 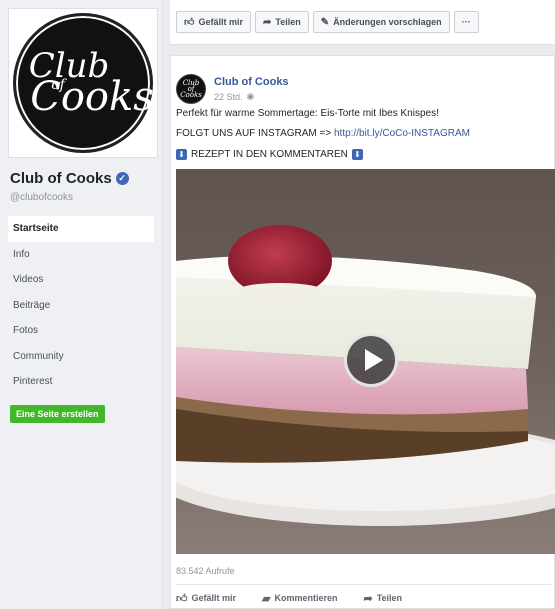 What do you see at coordinates (92, 96) in the screenshot?
I see `logo-text-line3: Cooks` at bounding box center [92, 96].